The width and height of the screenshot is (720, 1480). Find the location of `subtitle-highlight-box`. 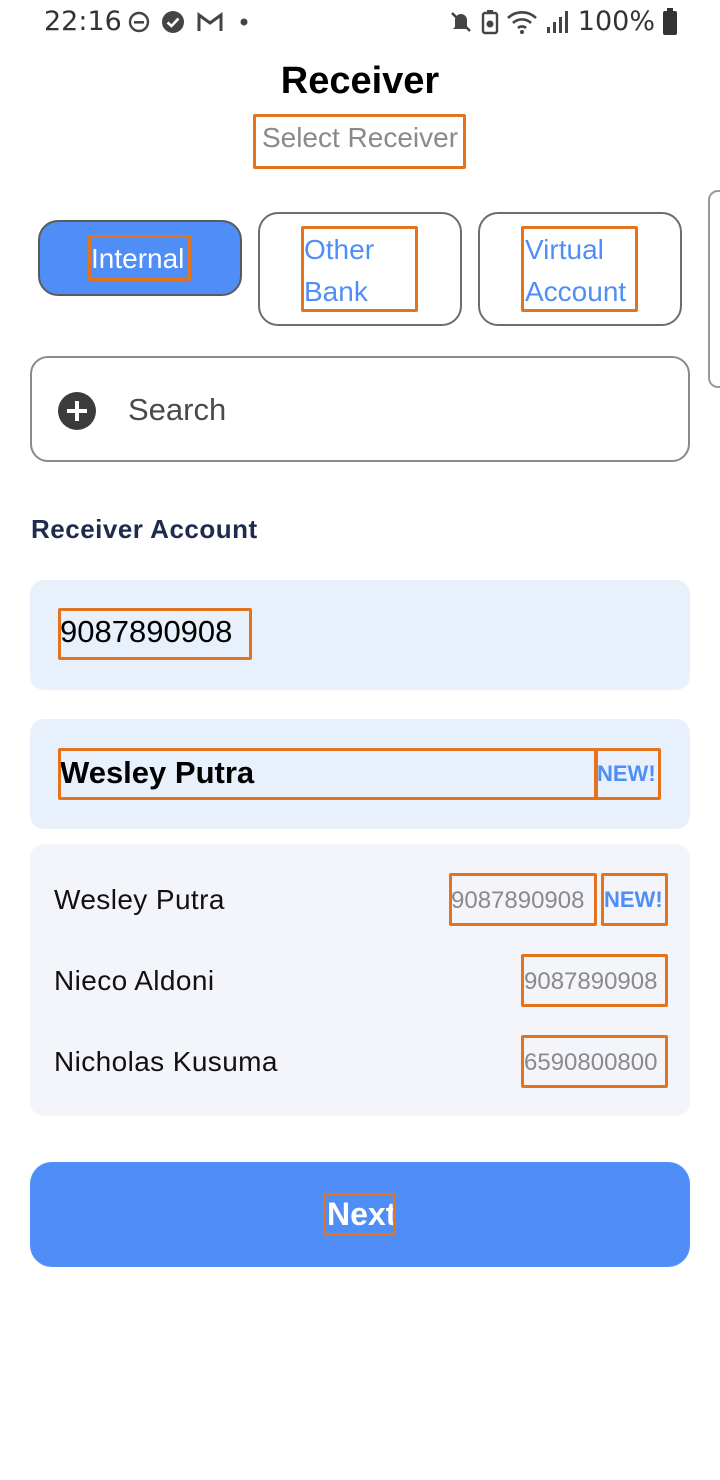

subtitle-highlight-box is located at coordinates (359, 141).